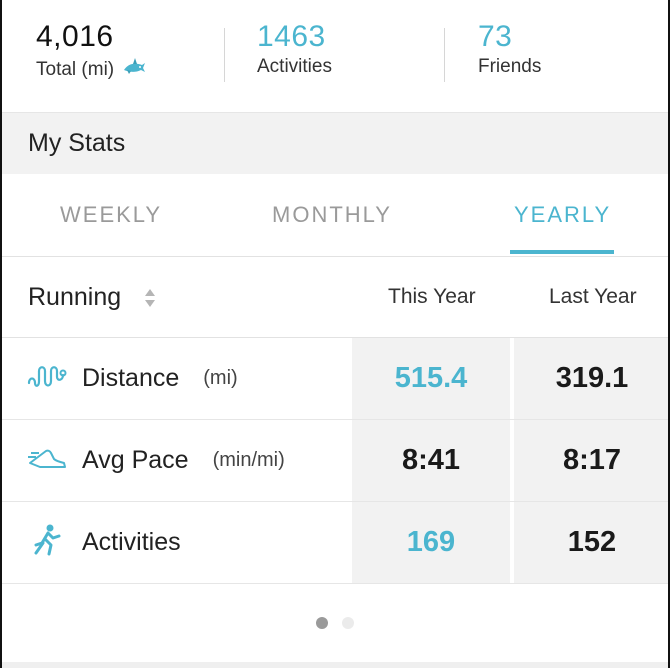  What do you see at coordinates (431, 542) in the screenshot?
I see `activities-this-year: 169` at bounding box center [431, 542].